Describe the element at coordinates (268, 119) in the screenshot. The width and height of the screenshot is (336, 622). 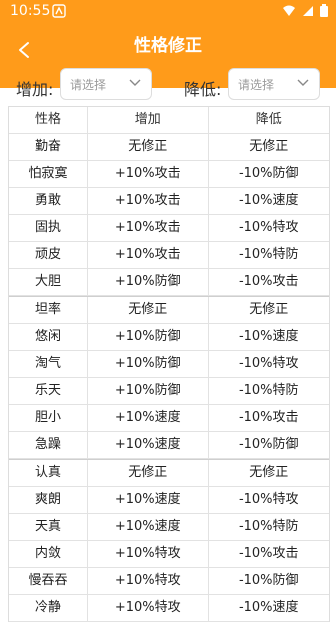
I see `column-header: 降低` at that location.